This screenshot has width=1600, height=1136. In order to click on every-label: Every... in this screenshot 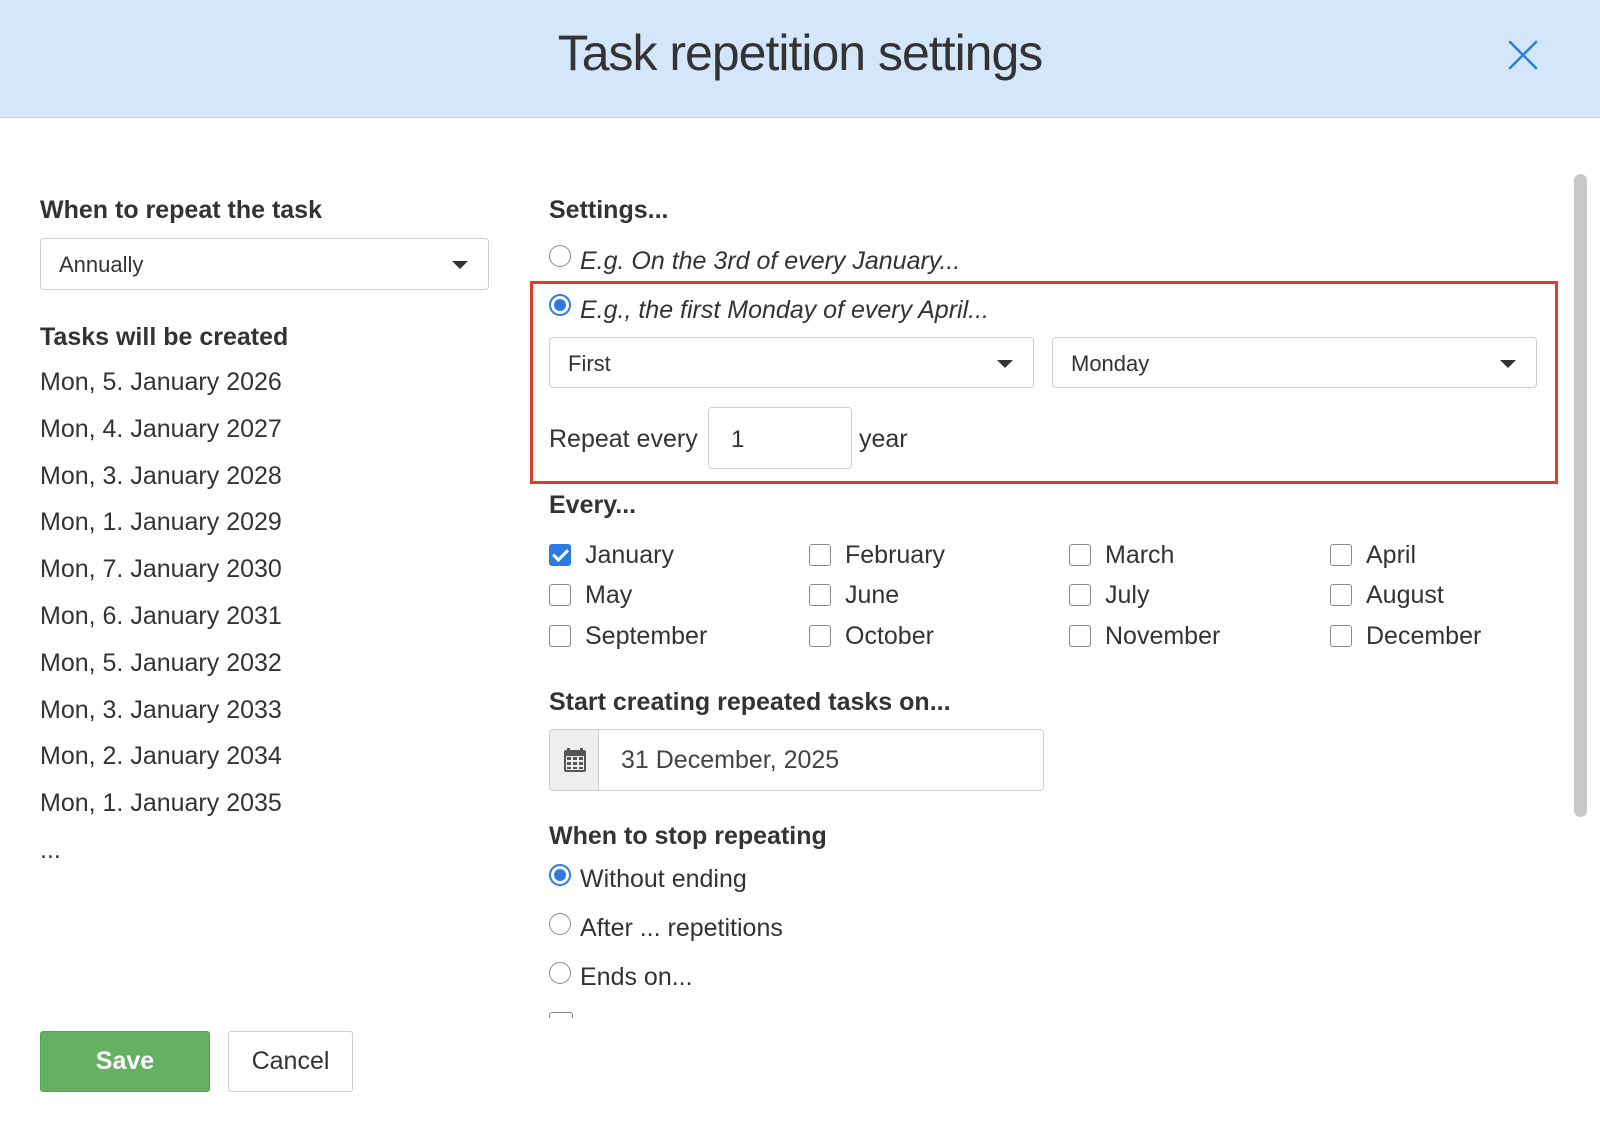, I will do `click(593, 505)`.